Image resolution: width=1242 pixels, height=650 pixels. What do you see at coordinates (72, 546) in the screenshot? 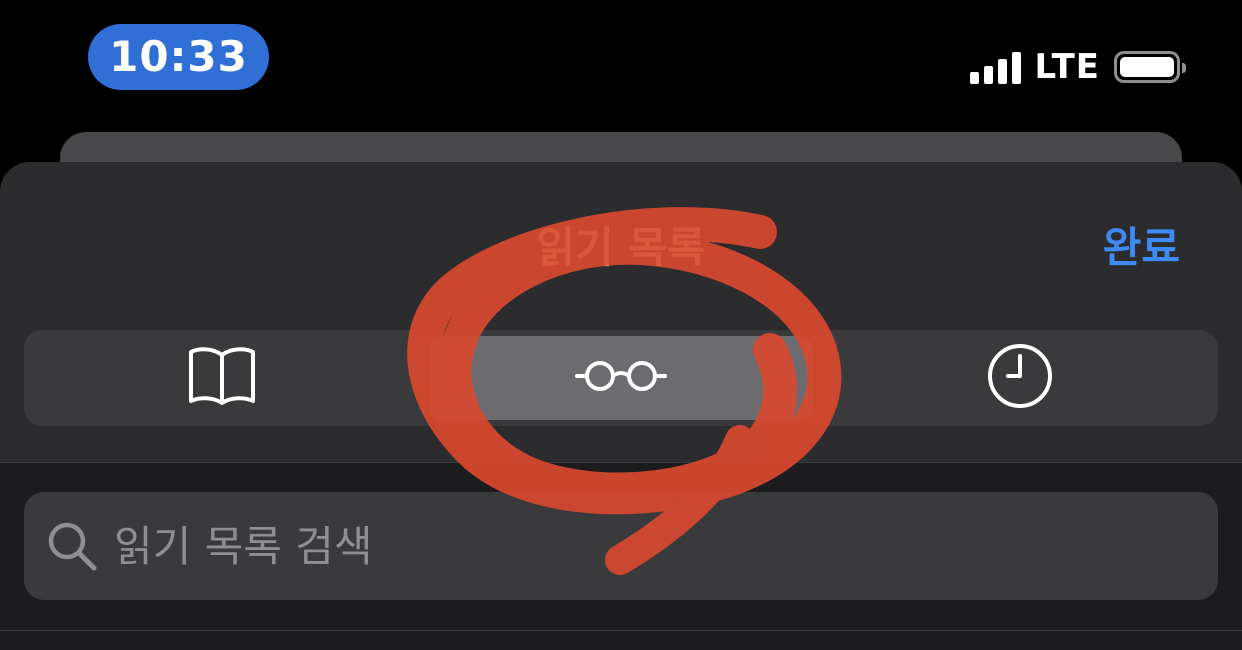
I see `search-icon` at bounding box center [72, 546].